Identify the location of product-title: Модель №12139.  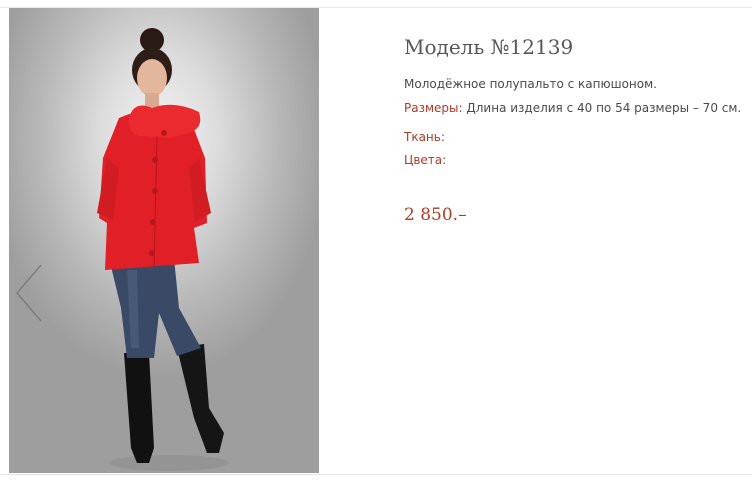
(489, 47).